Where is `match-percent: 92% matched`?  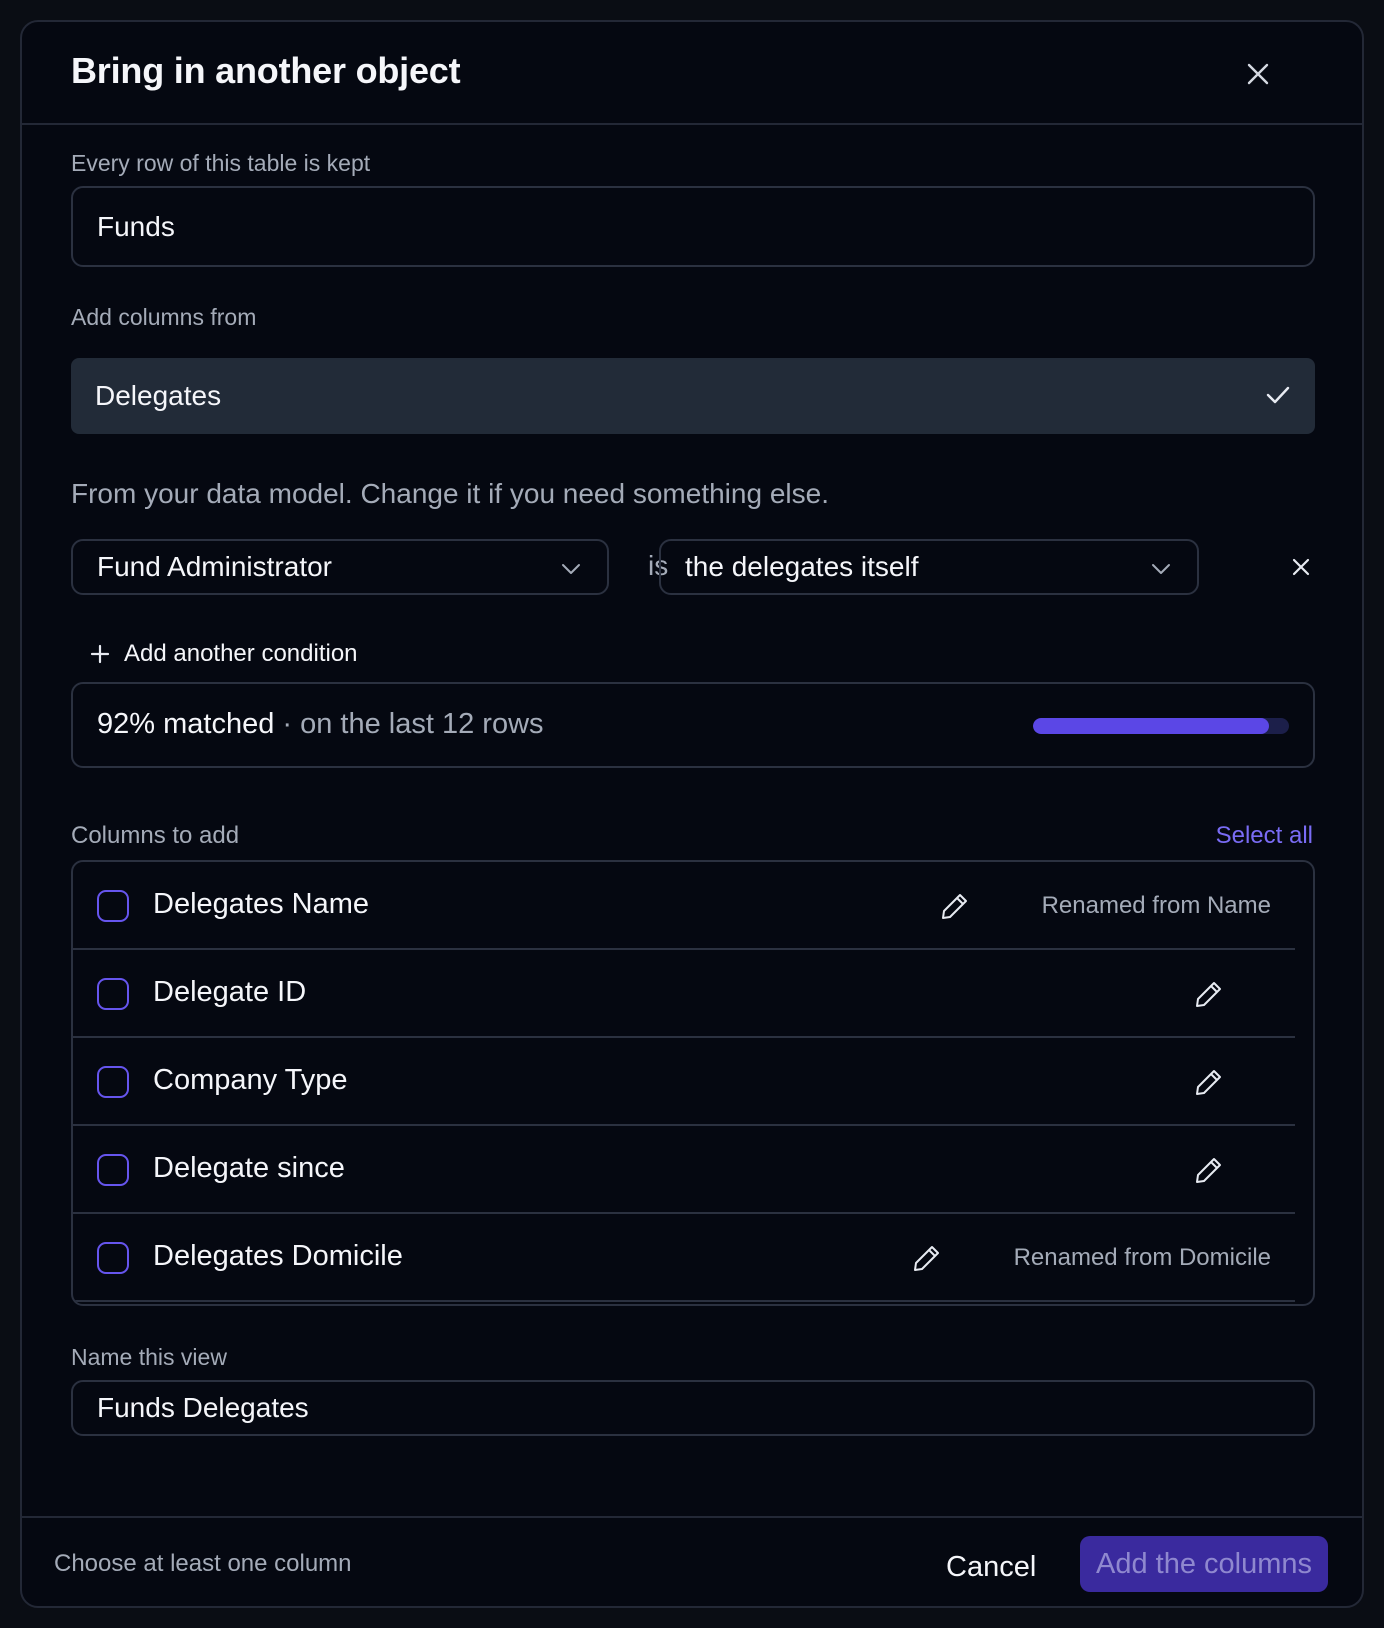 match-percent: 92% matched is located at coordinates (186, 724).